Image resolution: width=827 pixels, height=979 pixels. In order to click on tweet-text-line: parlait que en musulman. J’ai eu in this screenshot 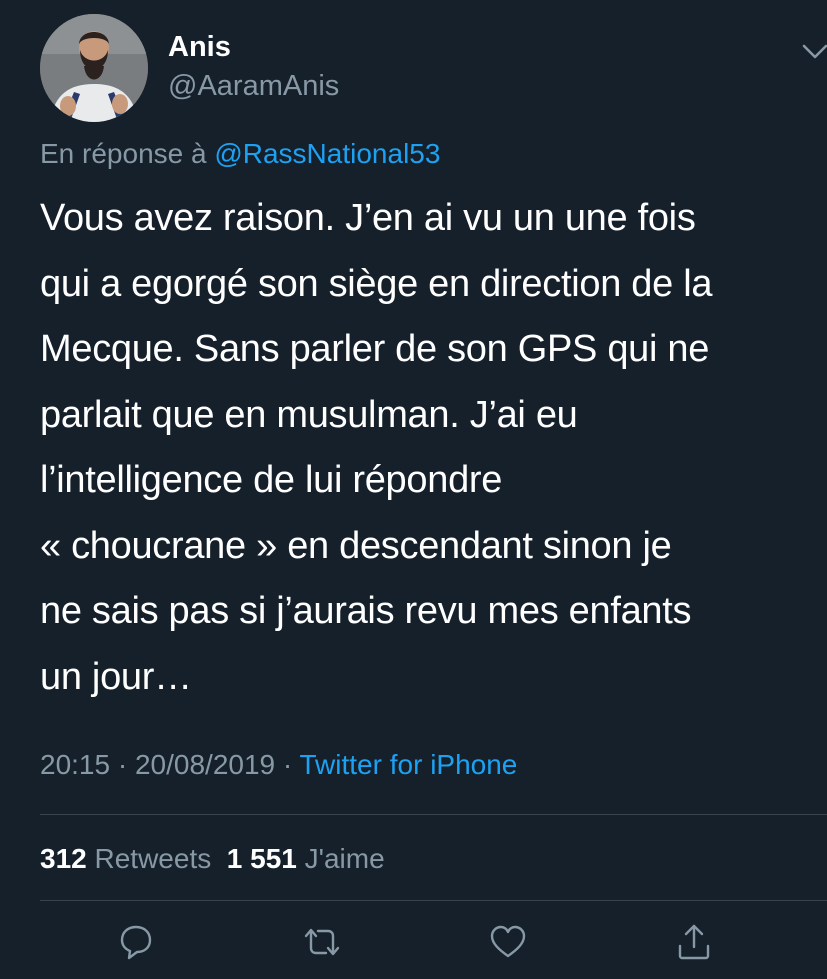, I will do `click(309, 414)`.